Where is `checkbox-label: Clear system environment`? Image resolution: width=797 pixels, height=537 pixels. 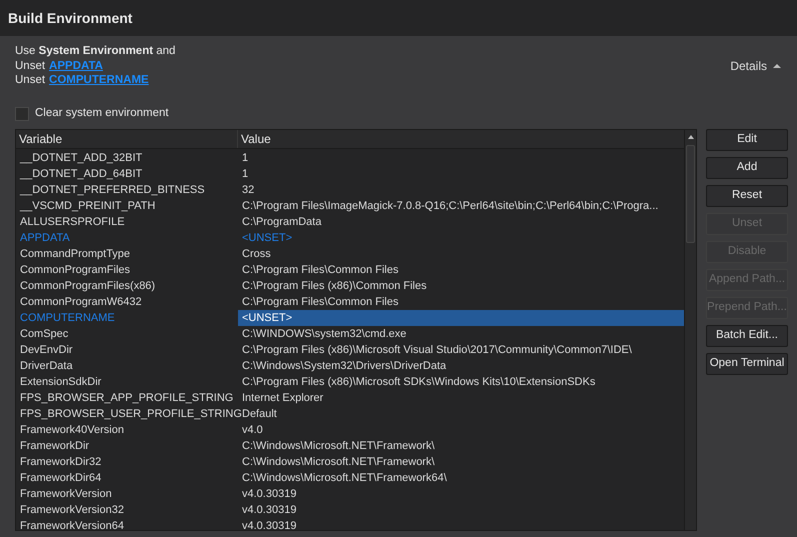 checkbox-label: Clear system environment is located at coordinates (102, 113).